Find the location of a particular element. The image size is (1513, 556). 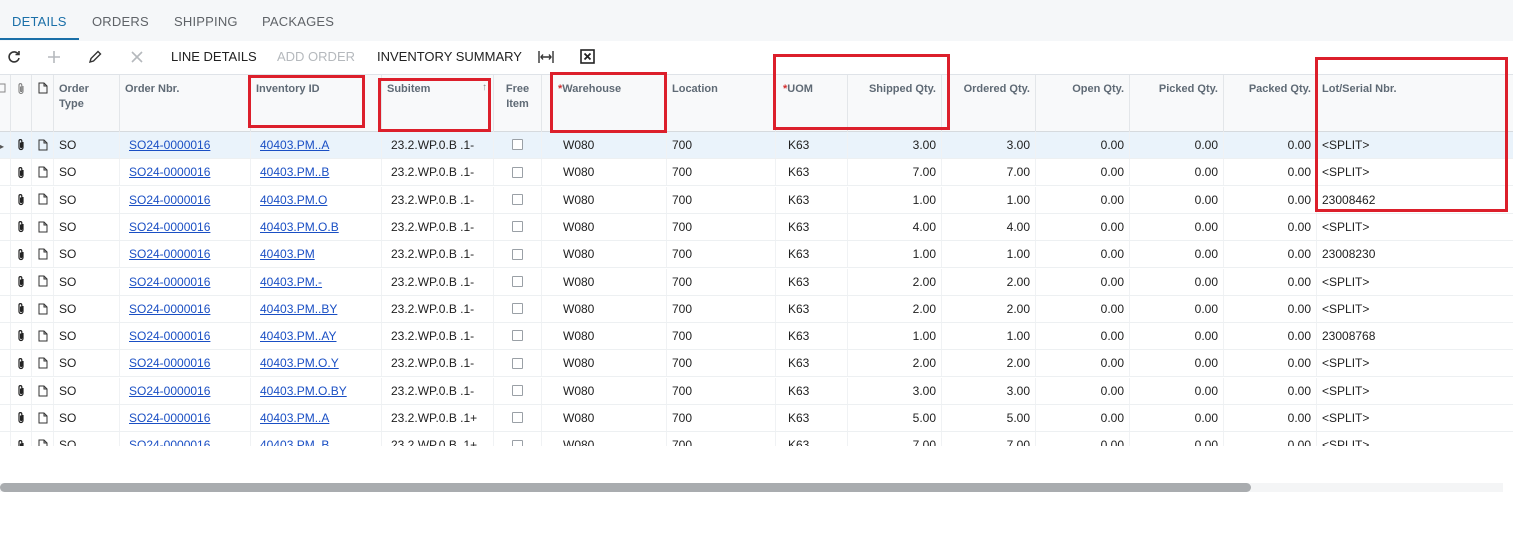

inventory-id-link: 40403.PM is located at coordinates (287, 254).